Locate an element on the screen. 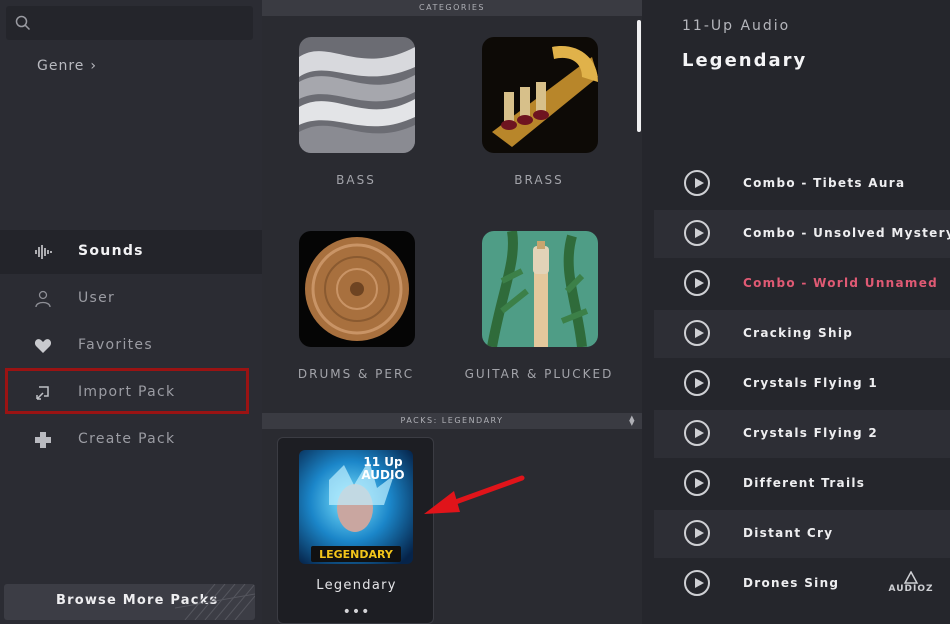 The height and width of the screenshot is (624, 950). nav-user: User is located at coordinates (131, 299).